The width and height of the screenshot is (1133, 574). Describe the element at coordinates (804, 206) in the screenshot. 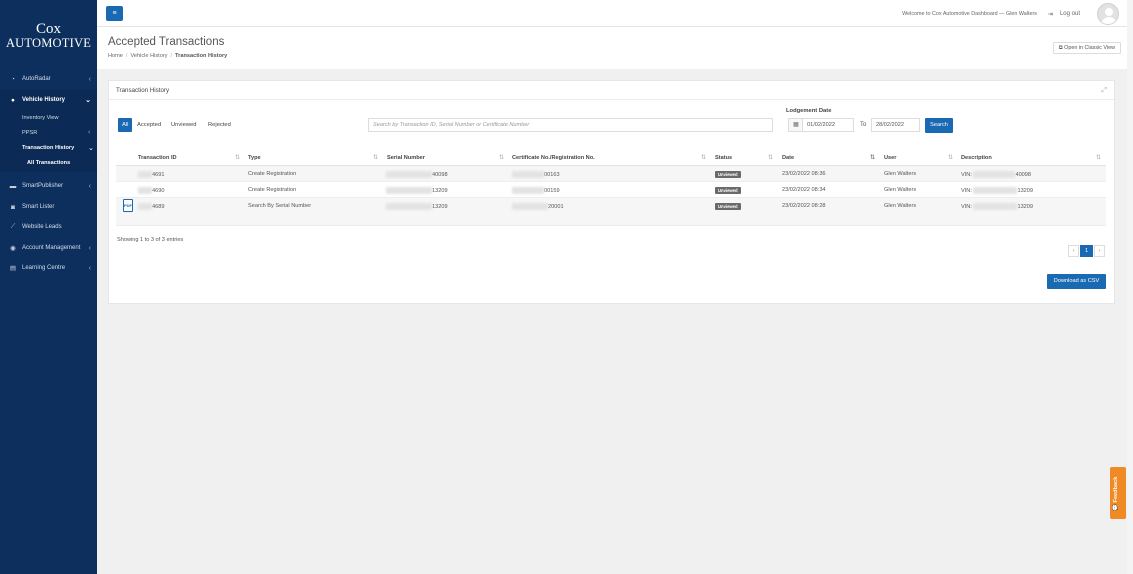

I see `date-cell: 23/02/2022 08:28` at that location.